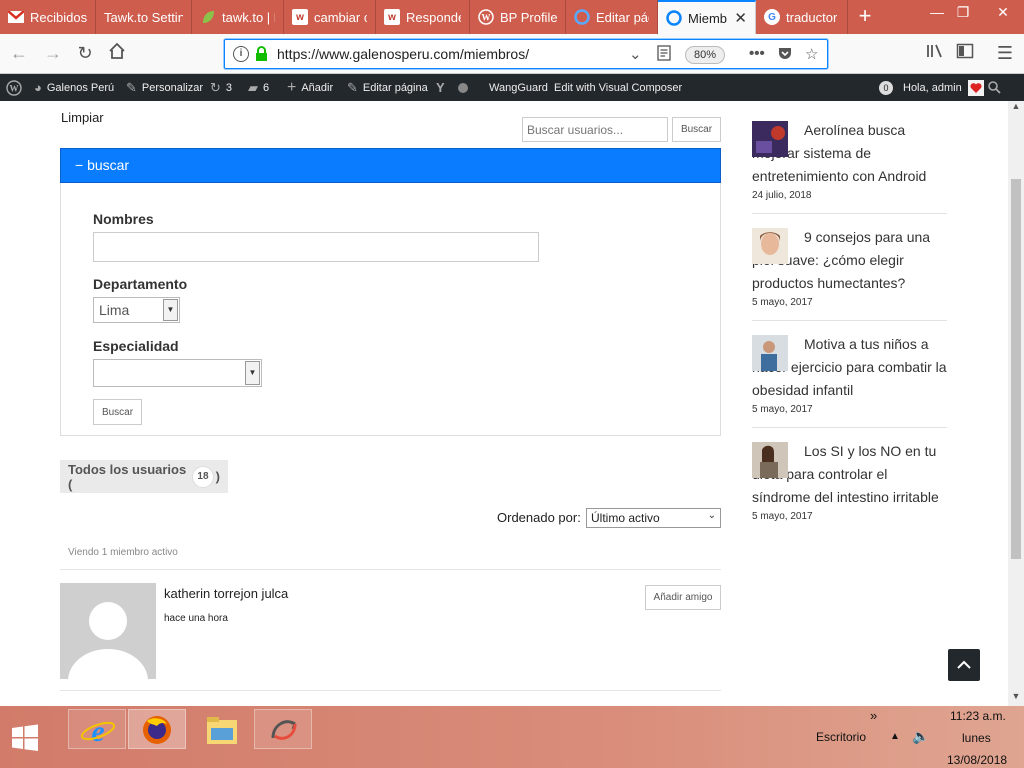  I want to click on order-select: Último activo ⌄, so click(653, 518).